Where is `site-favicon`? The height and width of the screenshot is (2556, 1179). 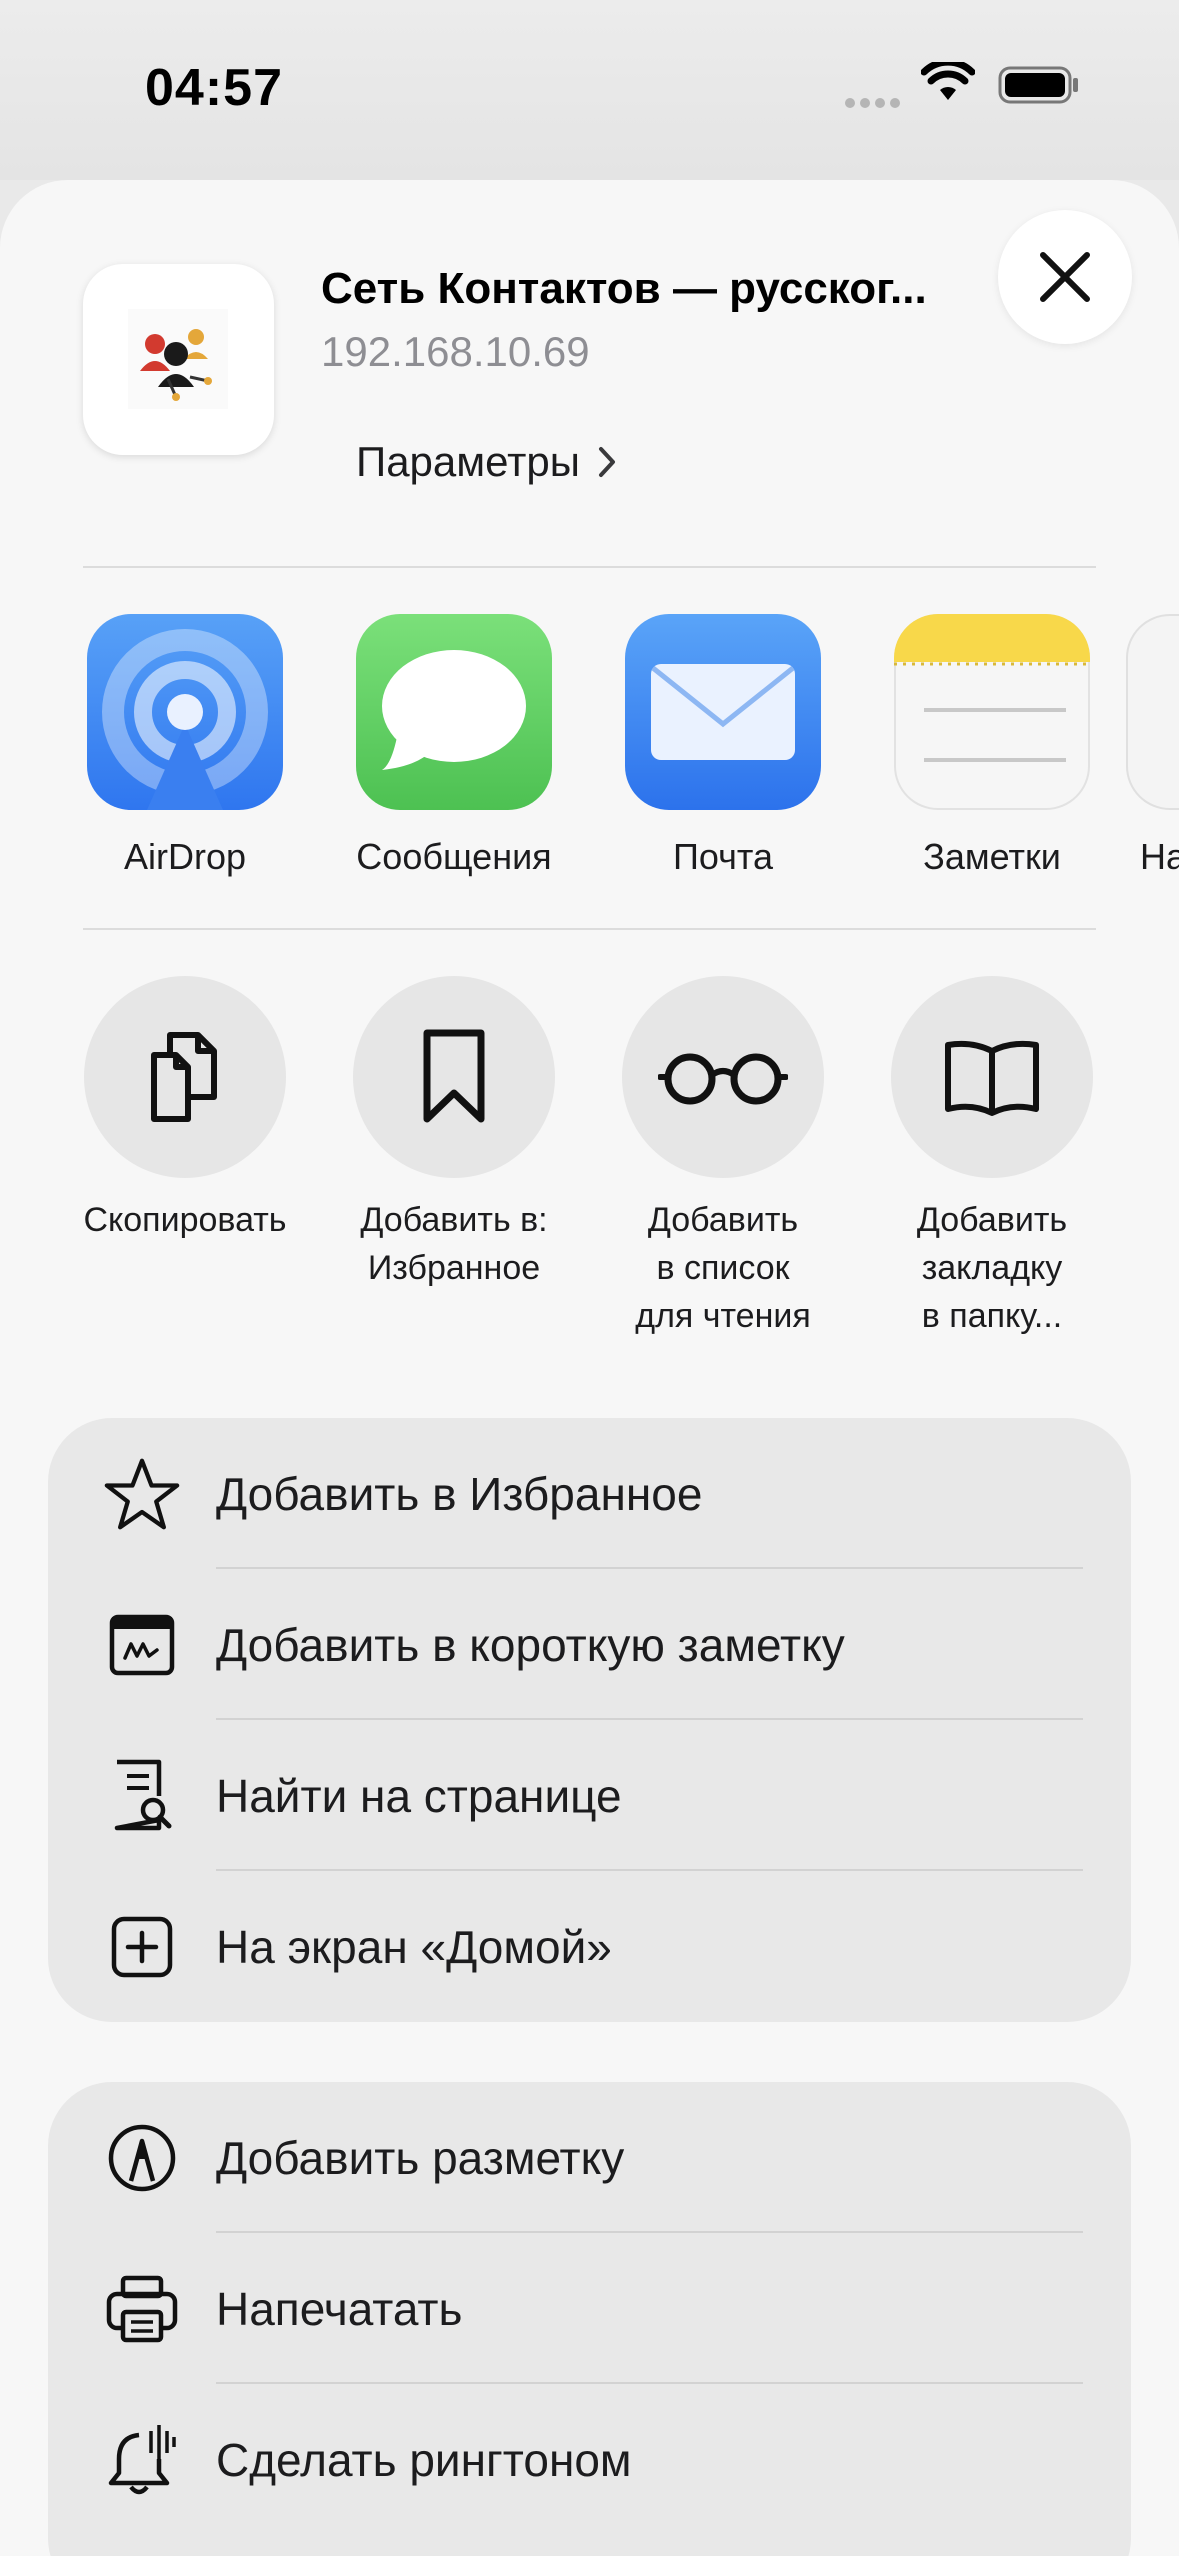
site-favicon is located at coordinates (178, 359).